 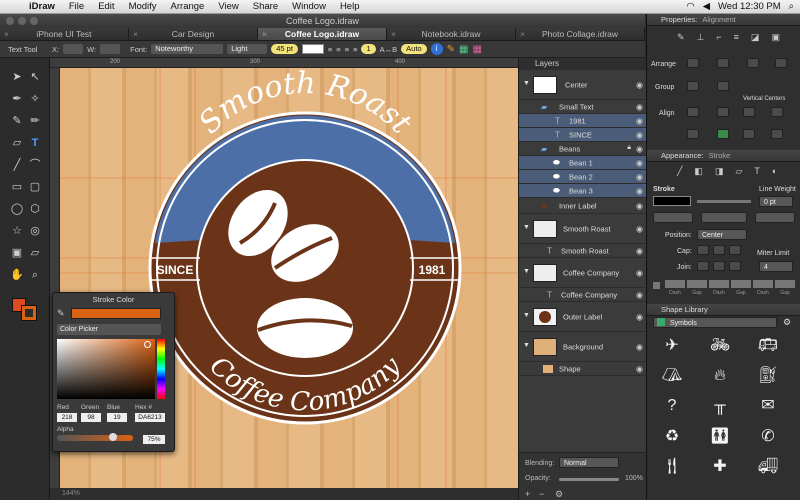 What do you see at coordinates (312, 49) in the screenshot?
I see `text-color-well` at bounding box center [312, 49].